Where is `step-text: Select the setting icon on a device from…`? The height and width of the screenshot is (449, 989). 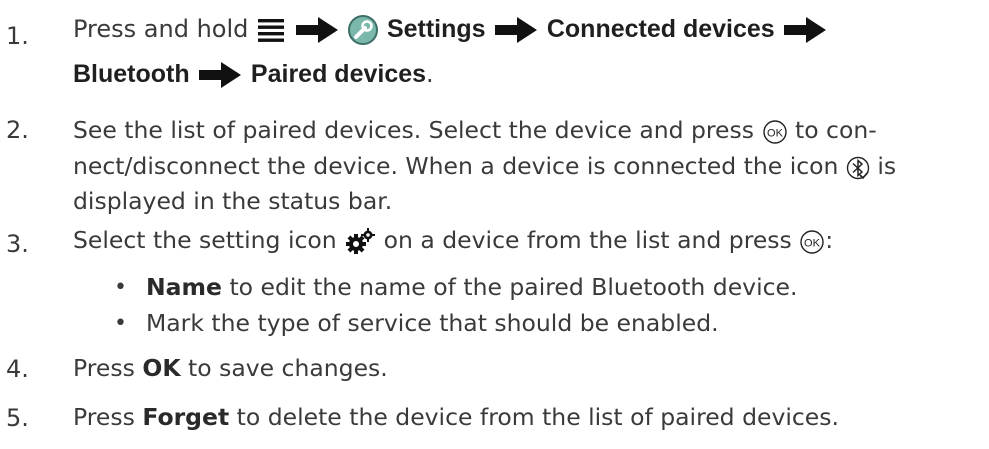
step-text: Select the setting icon on a device from… is located at coordinates (453, 241).